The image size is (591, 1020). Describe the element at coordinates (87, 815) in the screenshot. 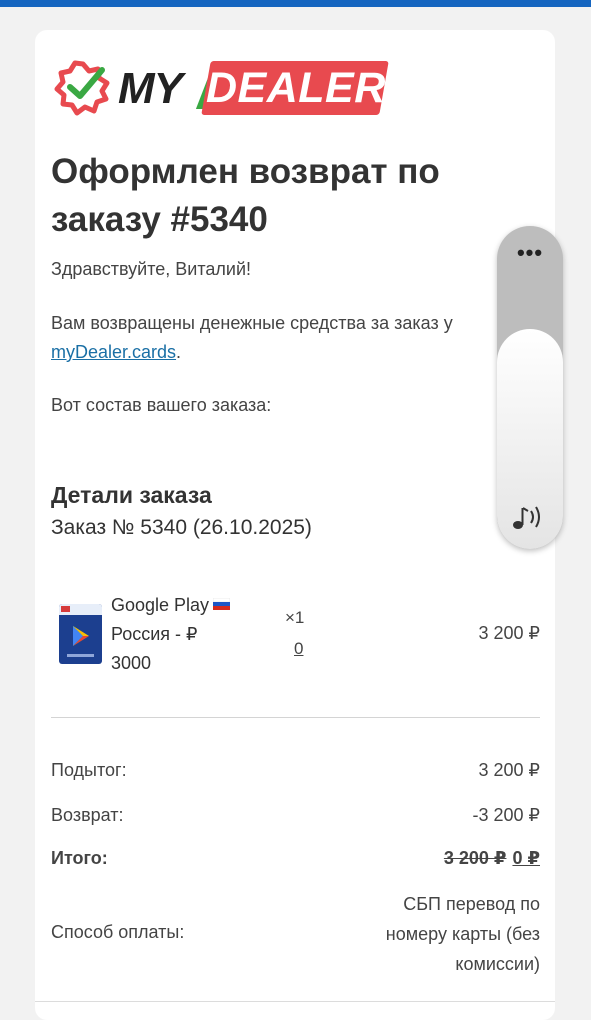

I see `refund-label: Возврат:` at that location.